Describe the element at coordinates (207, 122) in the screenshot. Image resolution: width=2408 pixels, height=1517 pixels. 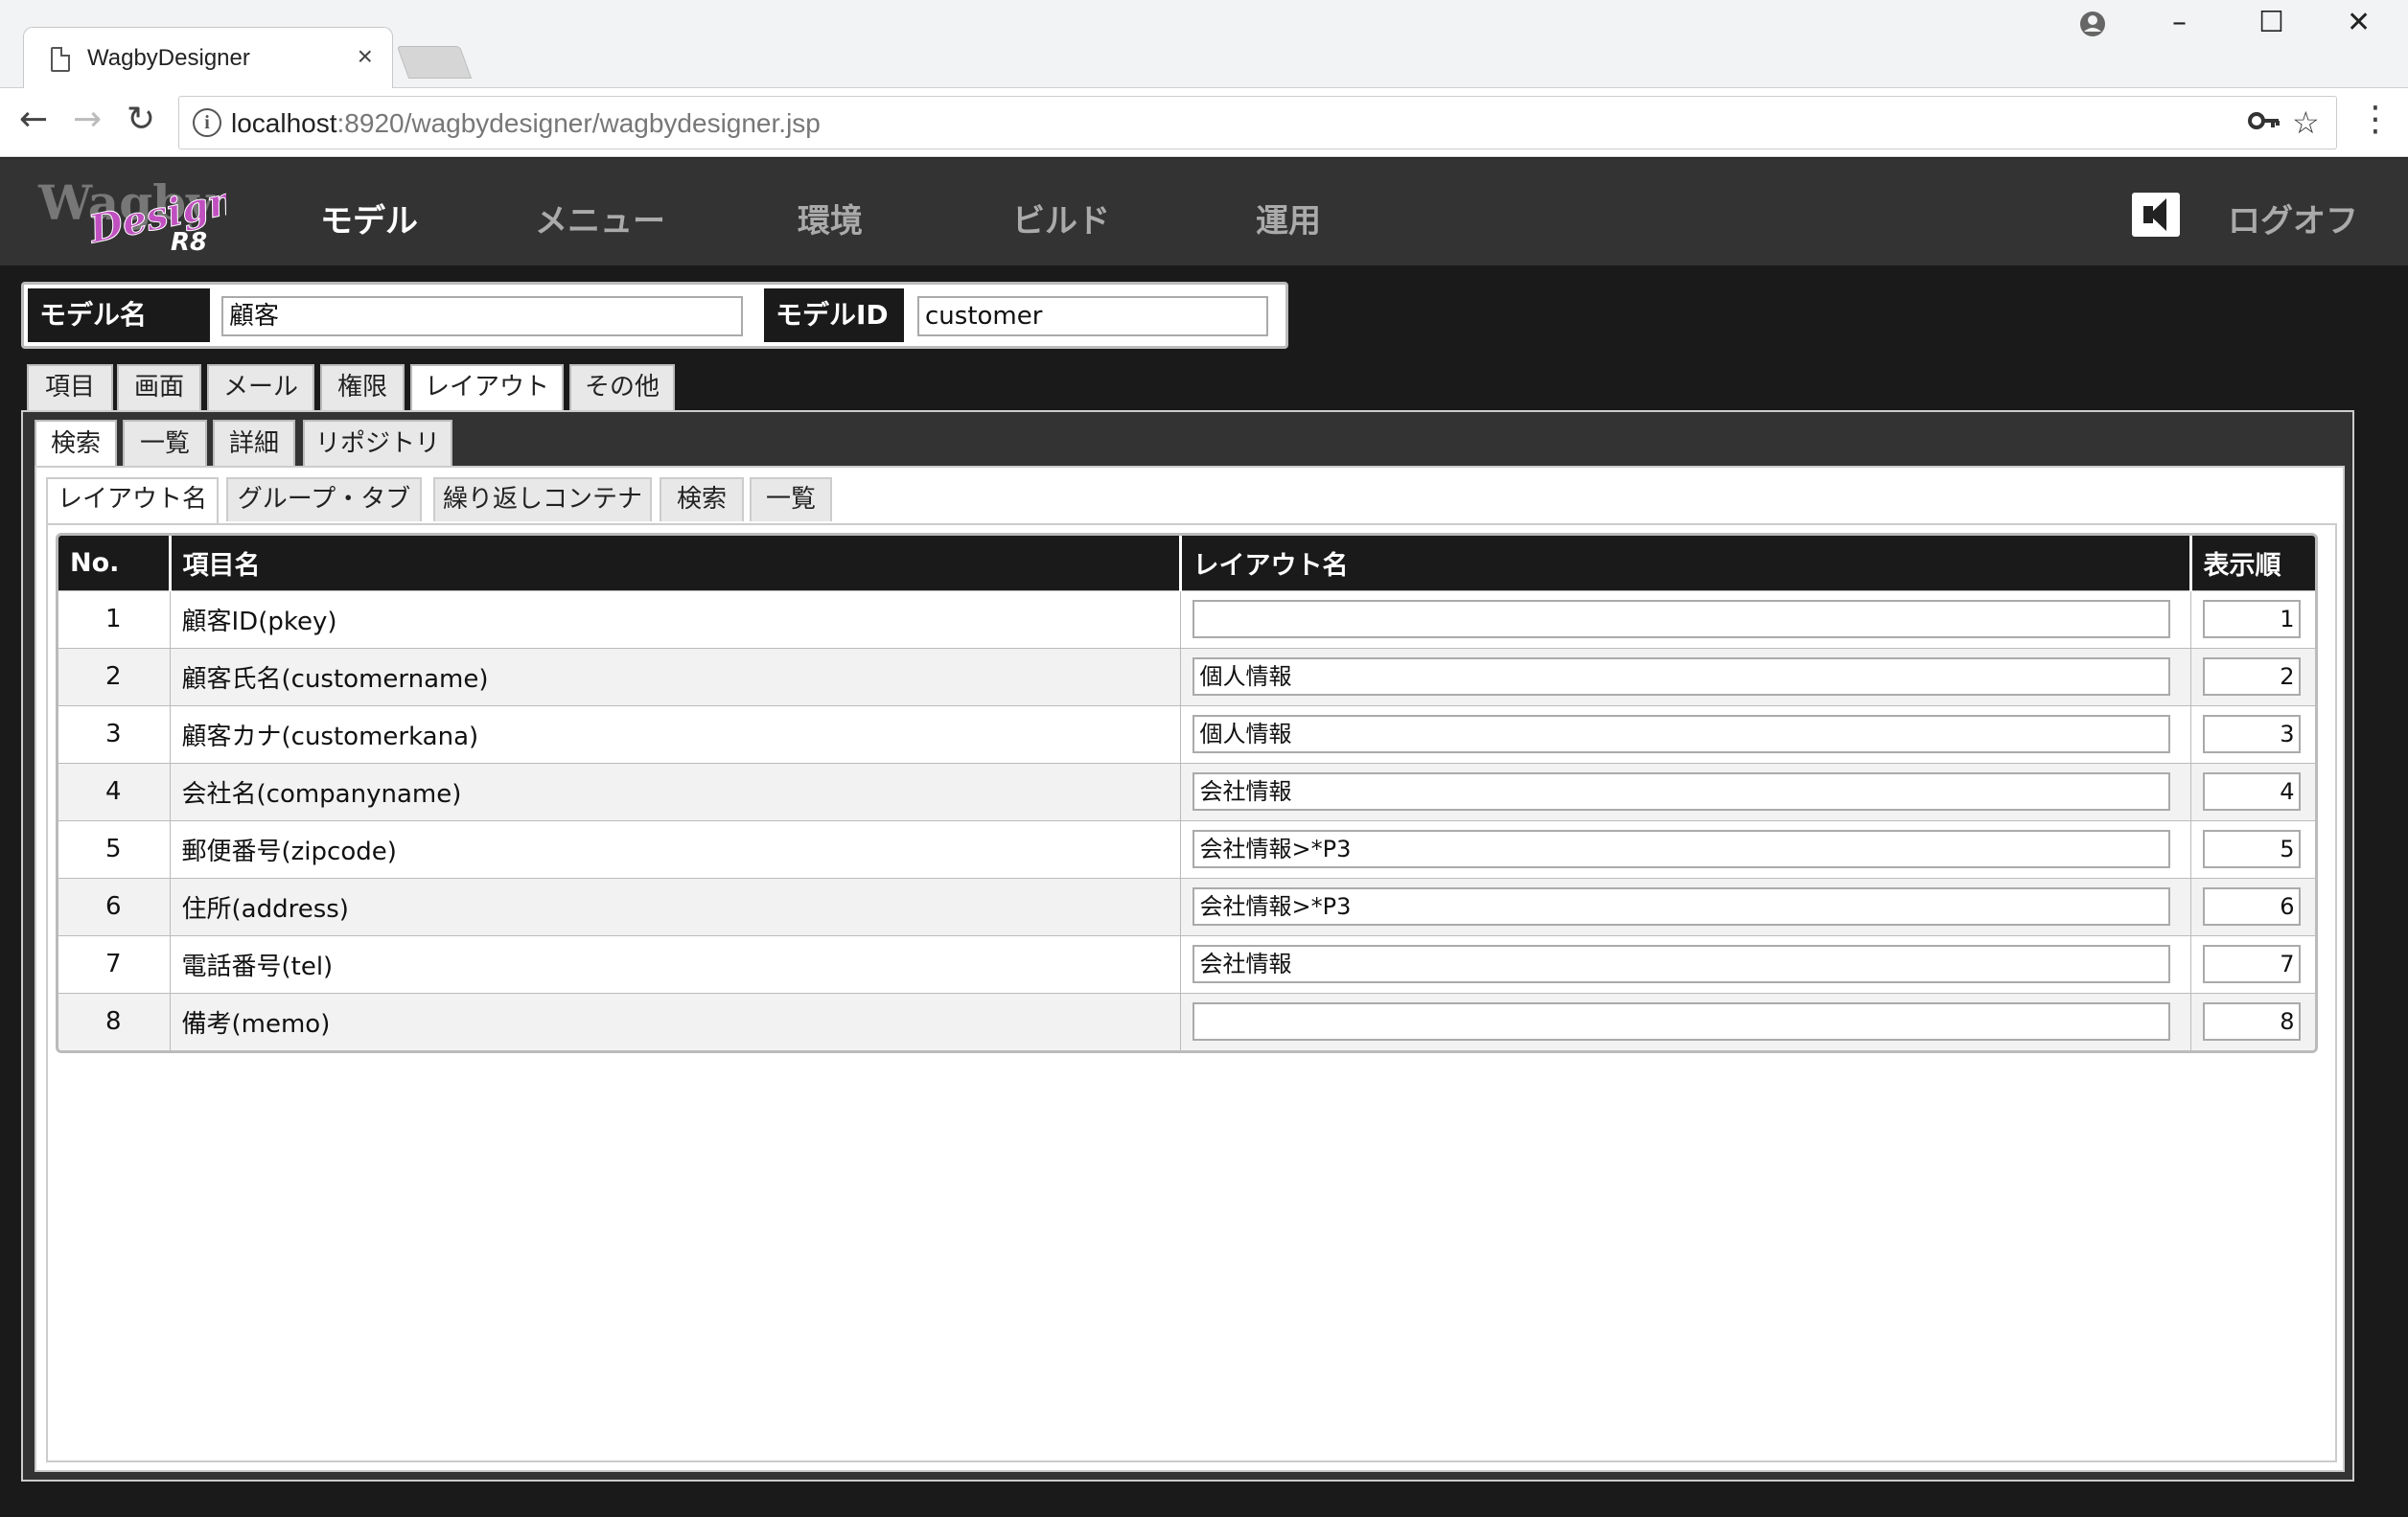
I see `info-icon: i` at that location.